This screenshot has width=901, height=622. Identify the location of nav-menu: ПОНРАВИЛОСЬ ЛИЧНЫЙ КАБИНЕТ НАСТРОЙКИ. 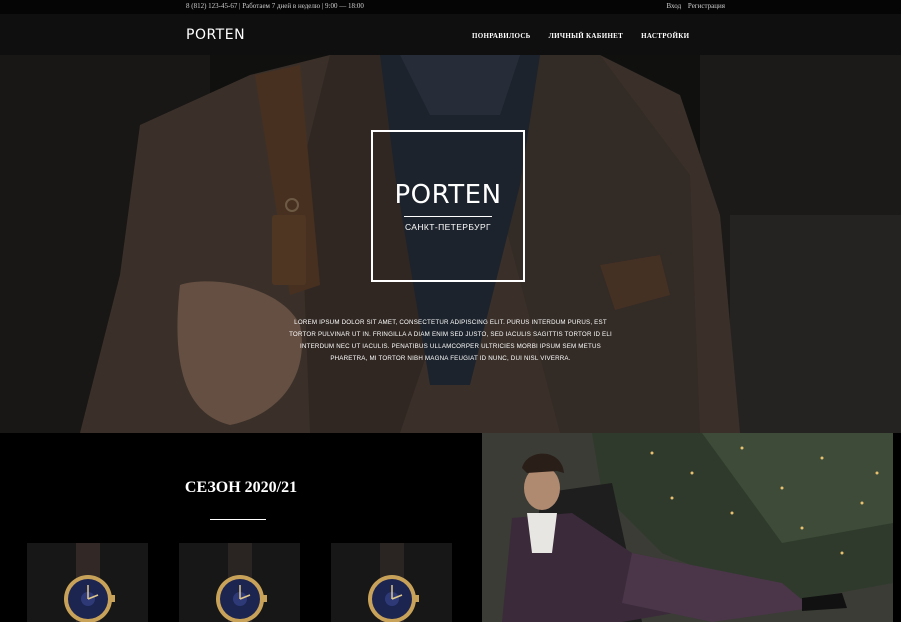
(580, 36).